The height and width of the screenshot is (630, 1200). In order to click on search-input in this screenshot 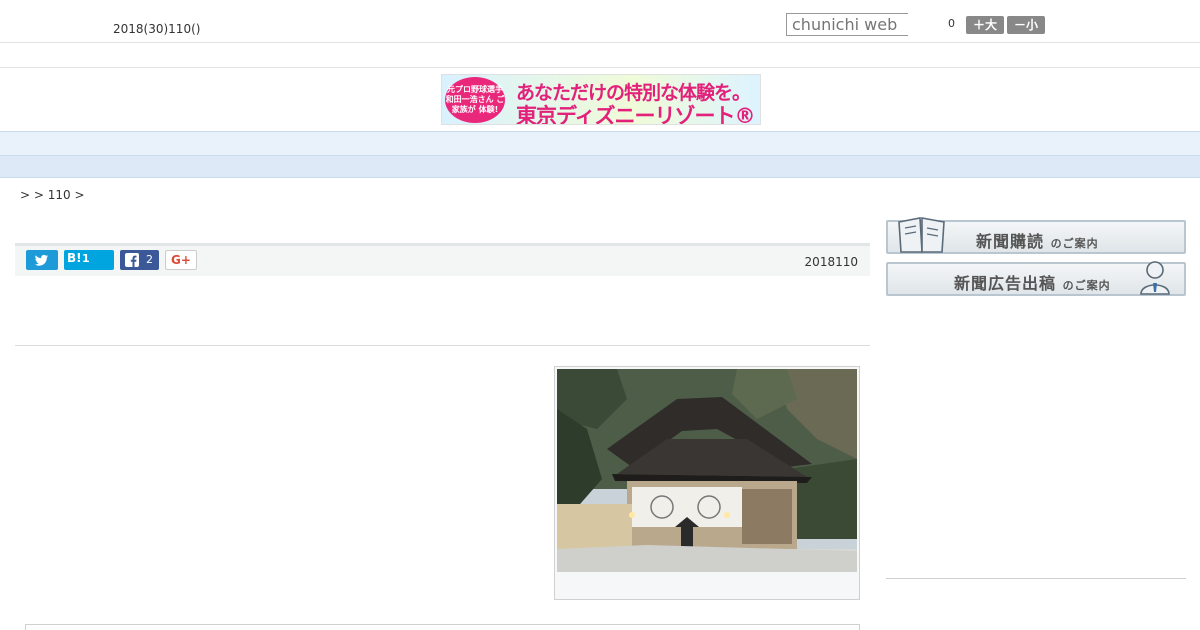, I will do `click(847, 24)`.